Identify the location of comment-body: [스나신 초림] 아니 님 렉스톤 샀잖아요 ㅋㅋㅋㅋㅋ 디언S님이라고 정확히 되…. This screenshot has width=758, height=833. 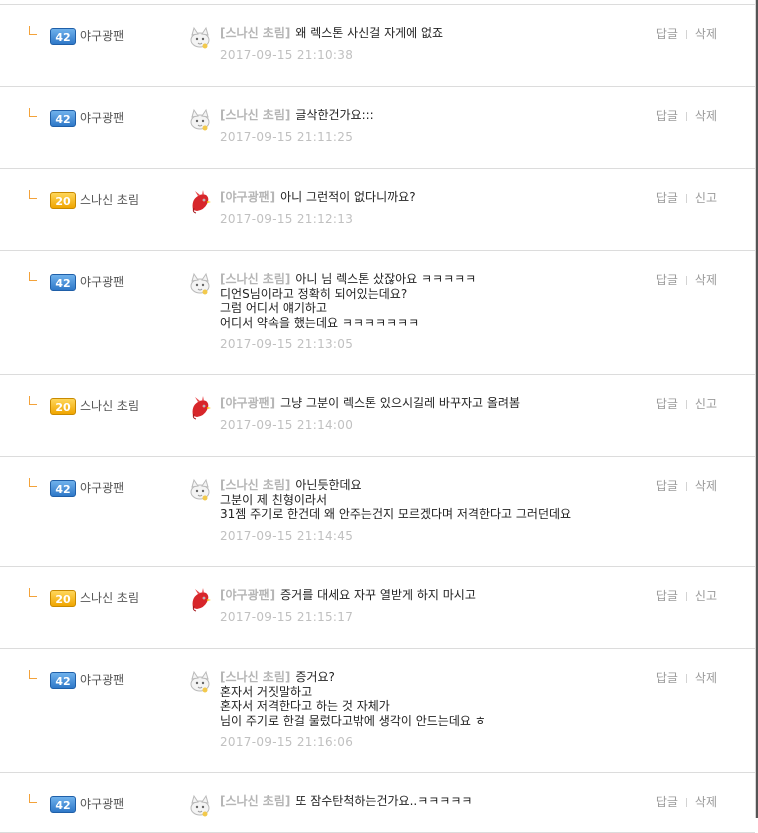
(430, 312).